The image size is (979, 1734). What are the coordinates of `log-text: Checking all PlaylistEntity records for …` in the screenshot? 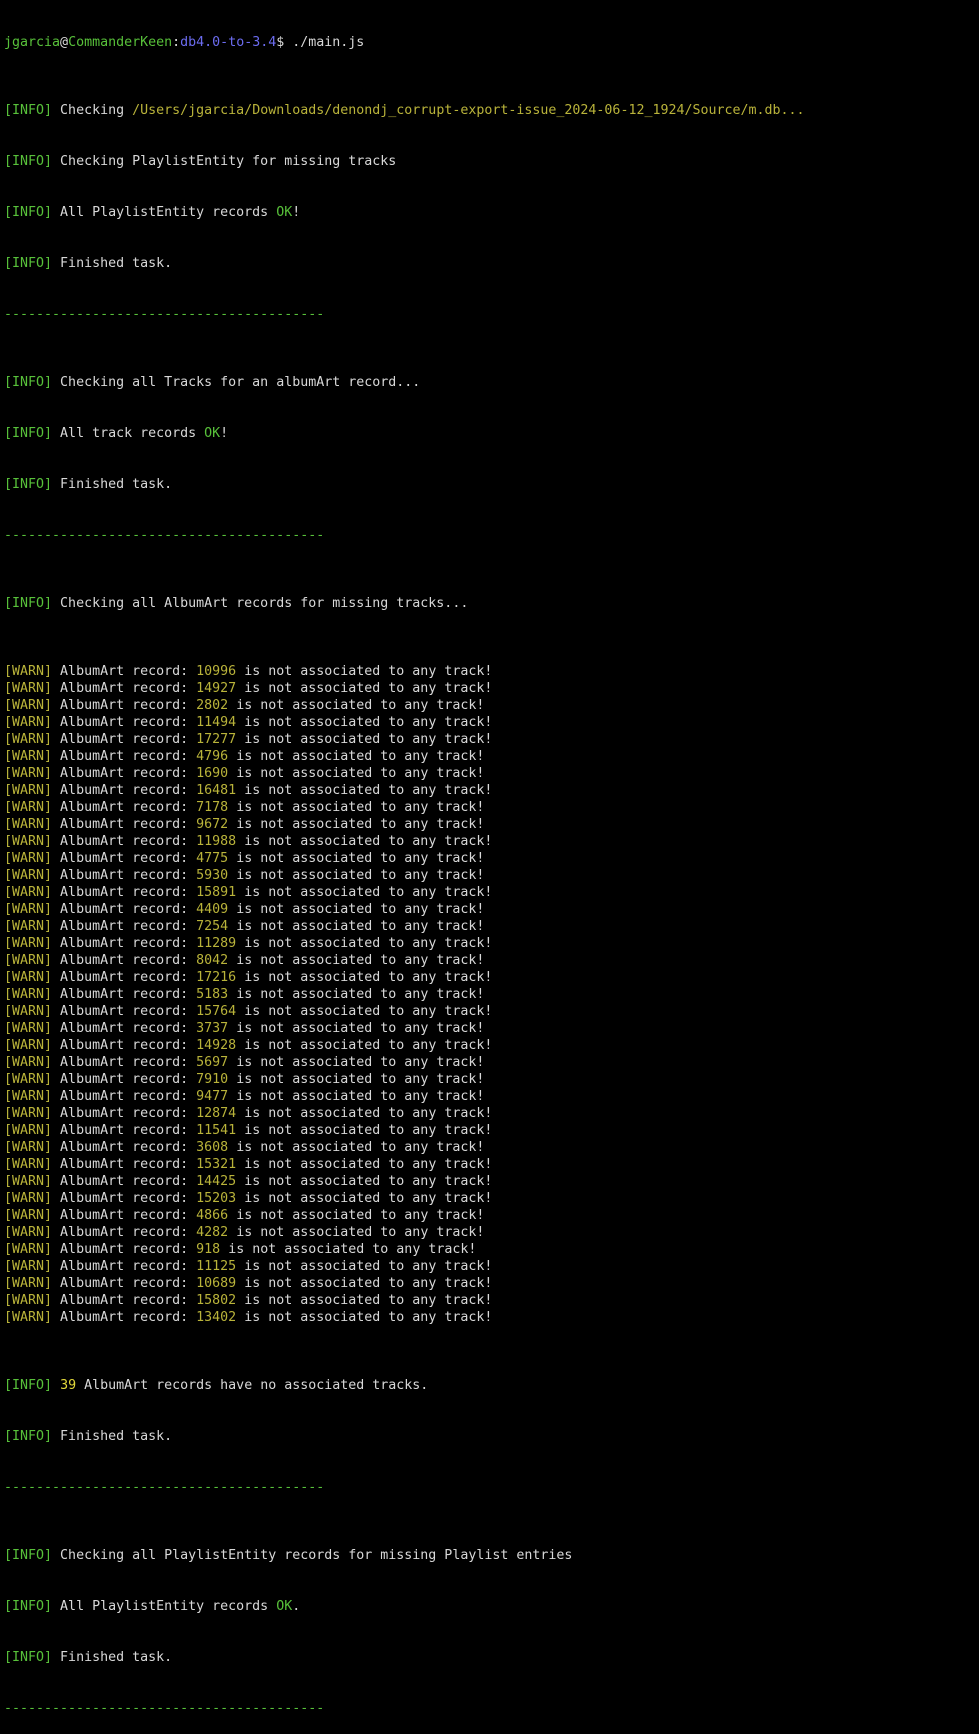 It's located at (312, 1555).